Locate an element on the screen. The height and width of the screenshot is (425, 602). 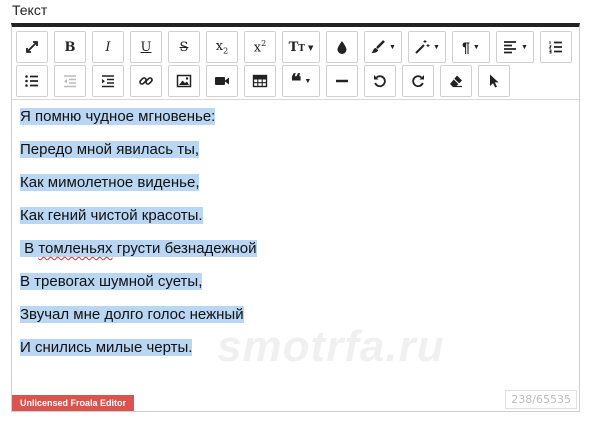
image-icon is located at coordinates (184, 81).